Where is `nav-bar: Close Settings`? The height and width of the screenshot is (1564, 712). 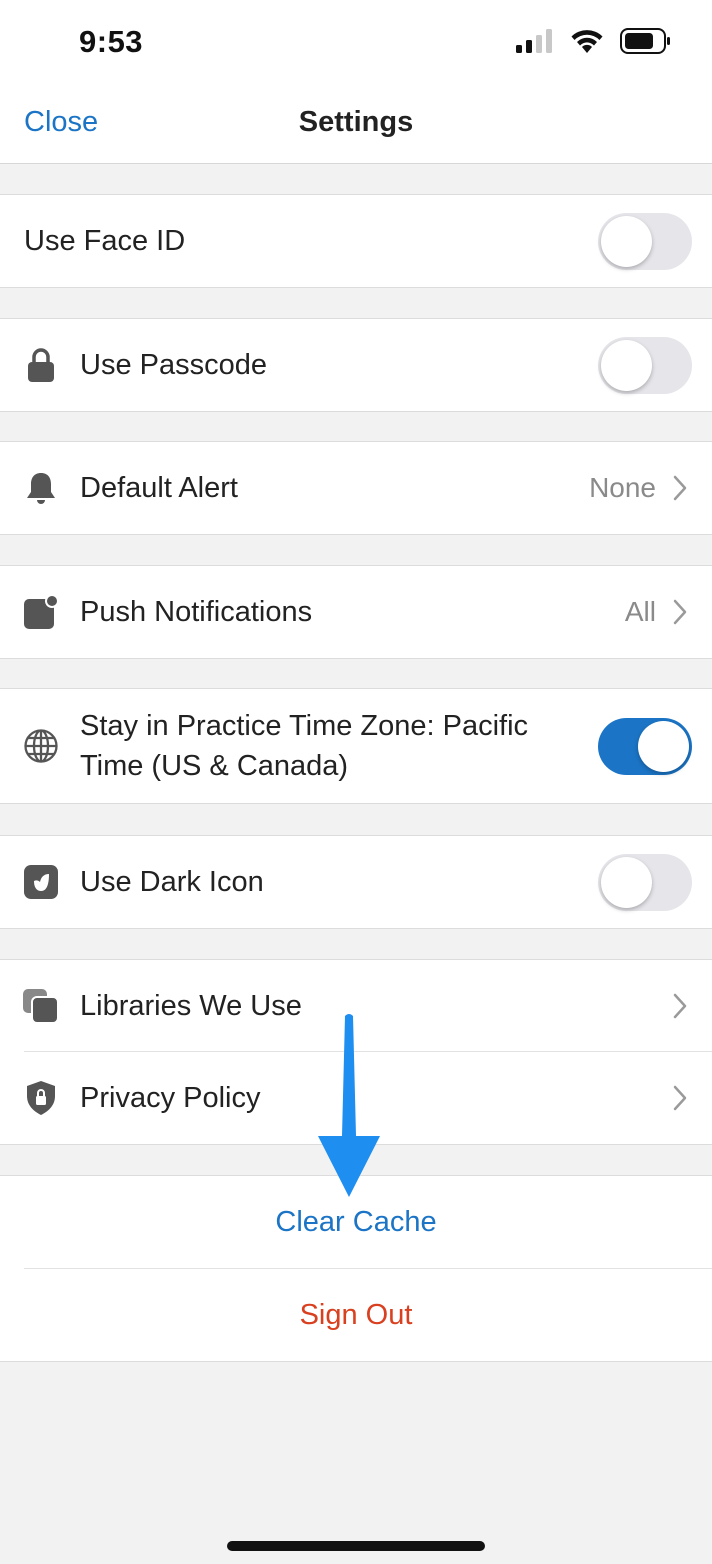 nav-bar: Close Settings is located at coordinates (356, 124).